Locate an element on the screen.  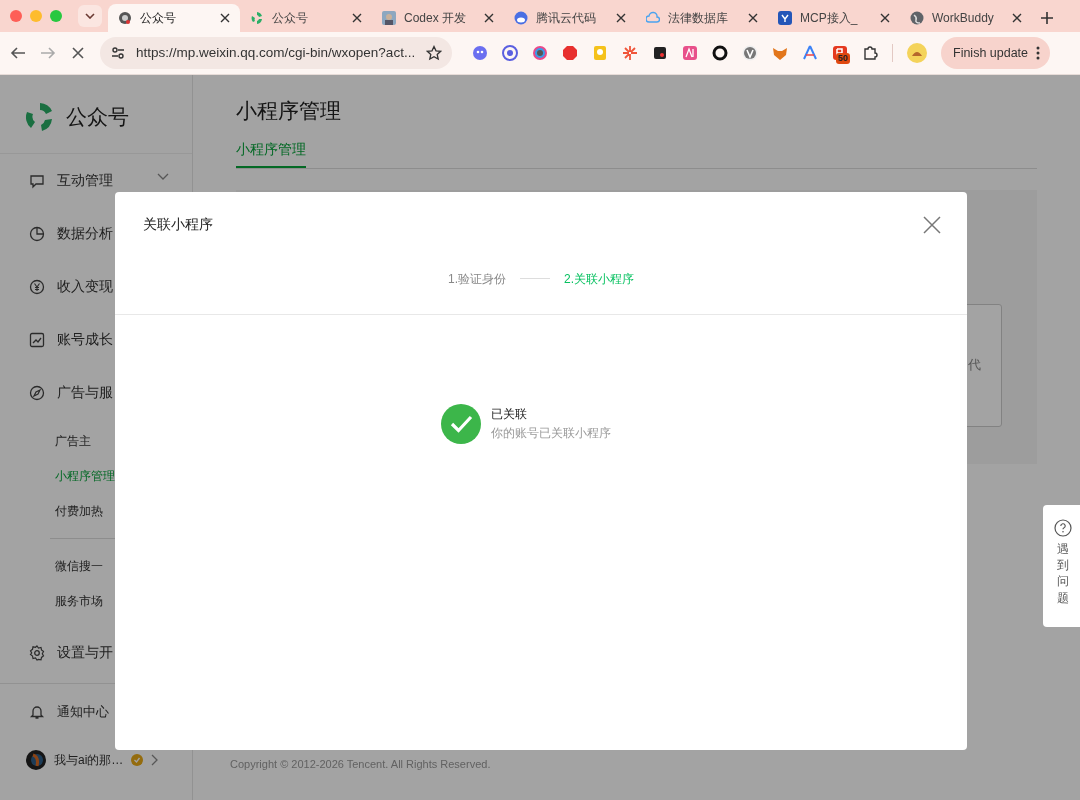
notification-center-link: 通知中心 is located at coordinates (83, 712).